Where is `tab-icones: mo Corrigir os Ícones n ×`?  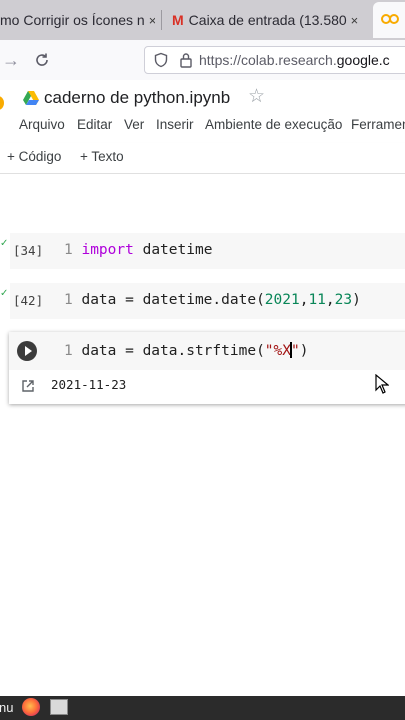 tab-icones: mo Corrigir os Ícones n × is located at coordinates (77, 20).